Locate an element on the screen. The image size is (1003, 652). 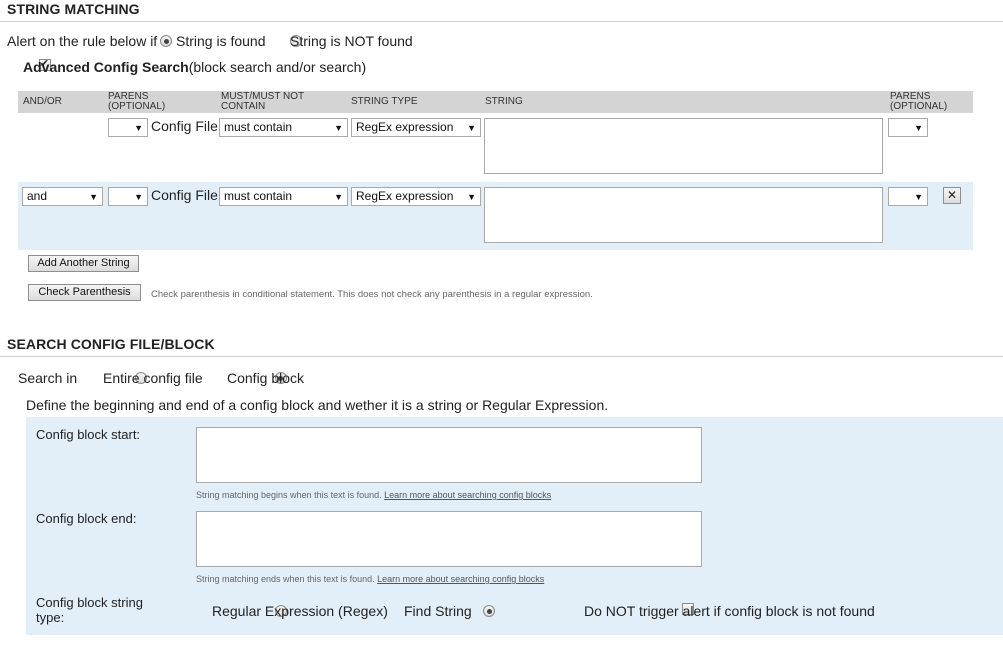
row1-string-type-select: RegEx expression ▼ is located at coordinates (416, 127).